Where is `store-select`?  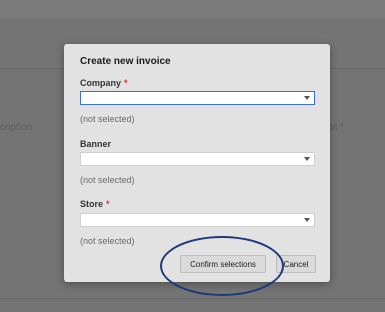 store-select is located at coordinates (197, 220).